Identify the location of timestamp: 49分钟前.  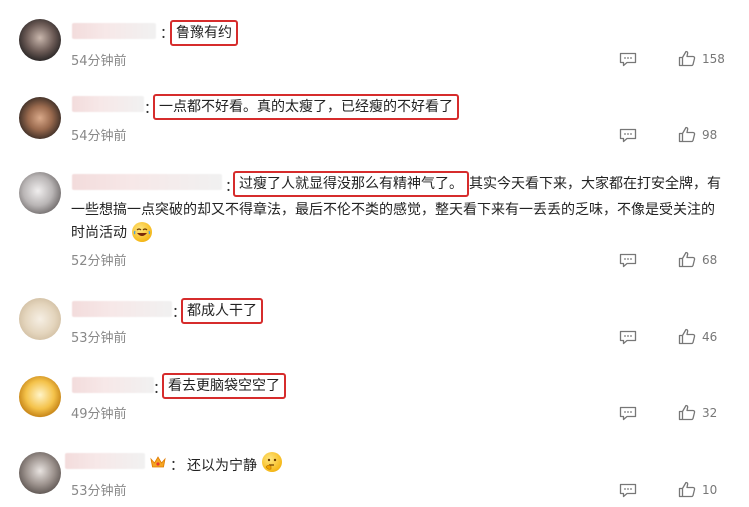
(99, 414).